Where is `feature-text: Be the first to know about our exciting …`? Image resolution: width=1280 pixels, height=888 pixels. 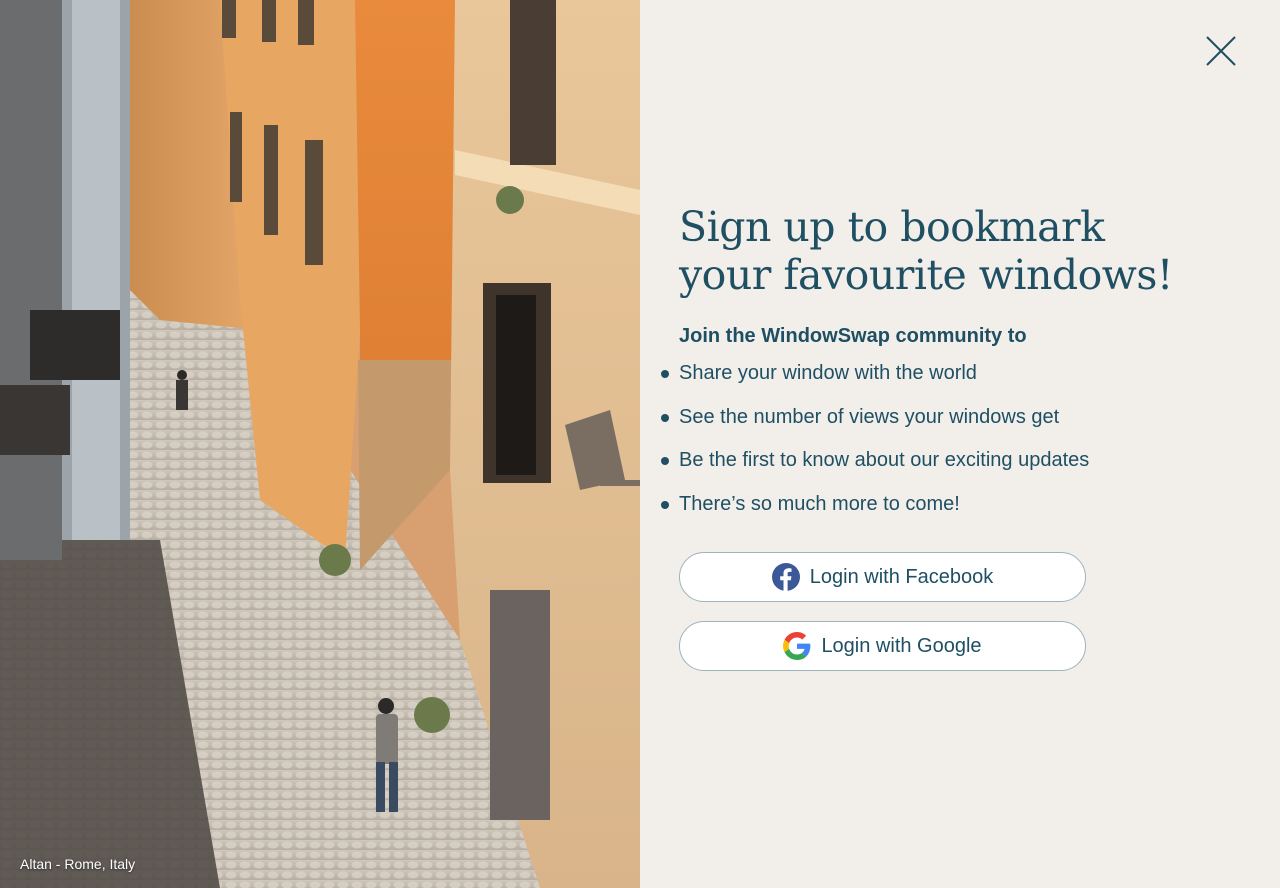
feature-text: Be the first to know about our exciting … is located at coordinates (884, 460).